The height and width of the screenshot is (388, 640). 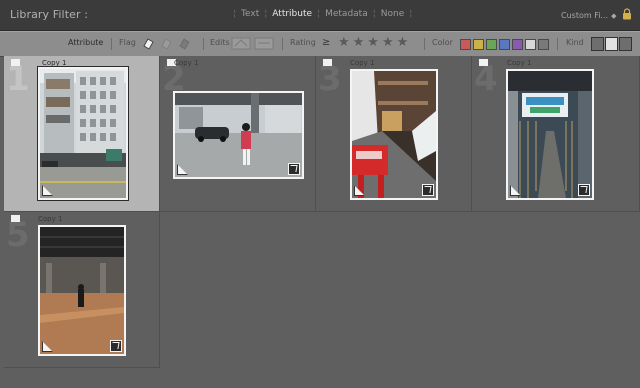 What do you see at coordinates (392, 14) in the screenshot?
I see `tab-none: None` at bounding box center [392, 14].